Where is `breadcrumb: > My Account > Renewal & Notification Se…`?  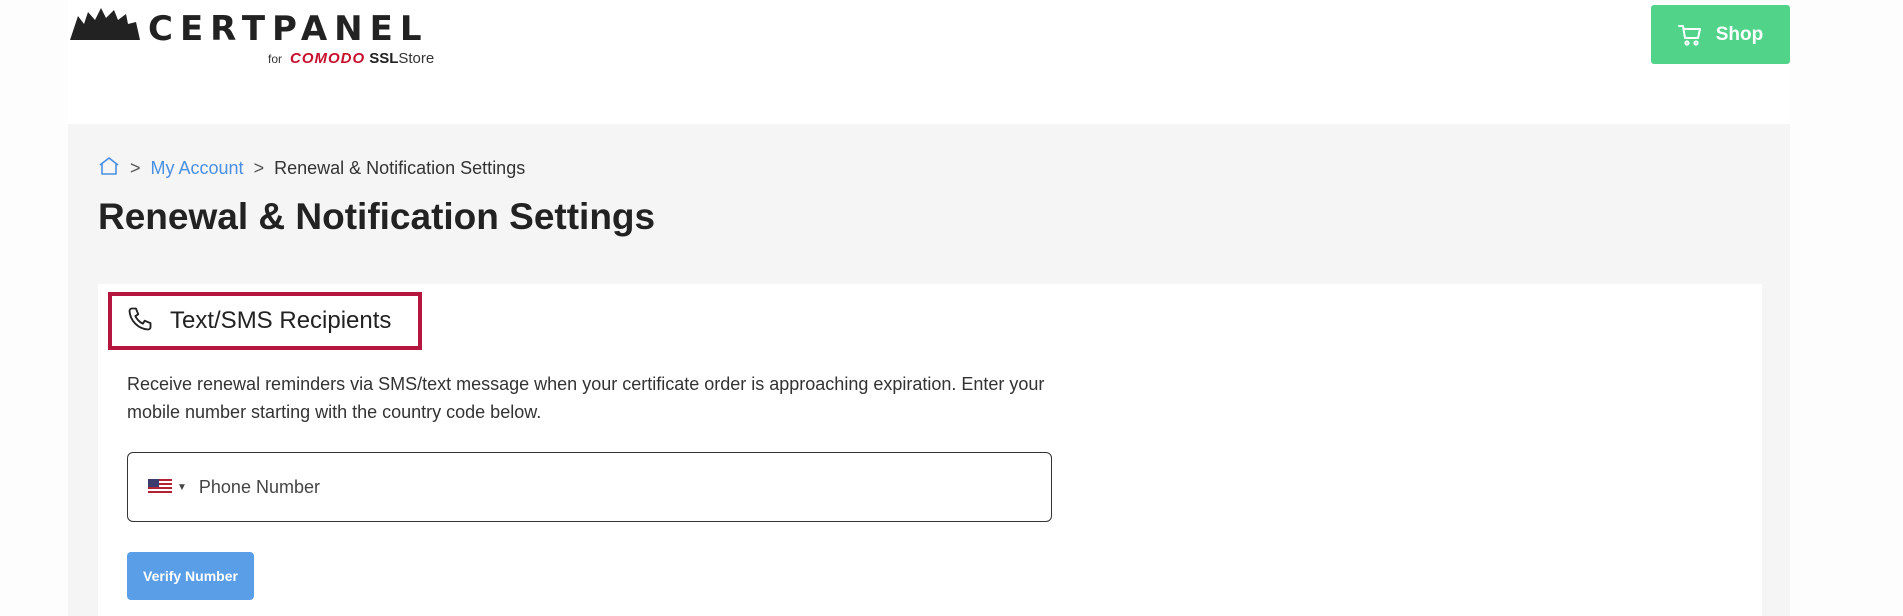 breadcrumb: > My Account > Renewal & Notification Se… is located at coordinates (311, 168).